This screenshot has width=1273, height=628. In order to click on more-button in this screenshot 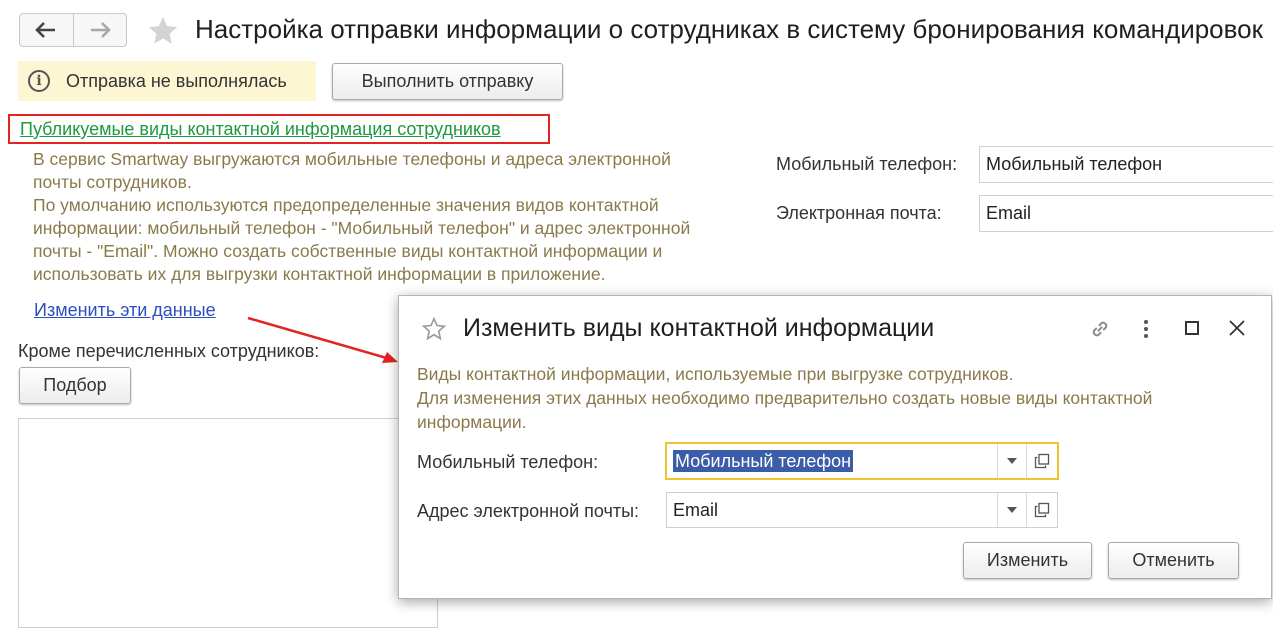, I will do `click(1146, 331)`.